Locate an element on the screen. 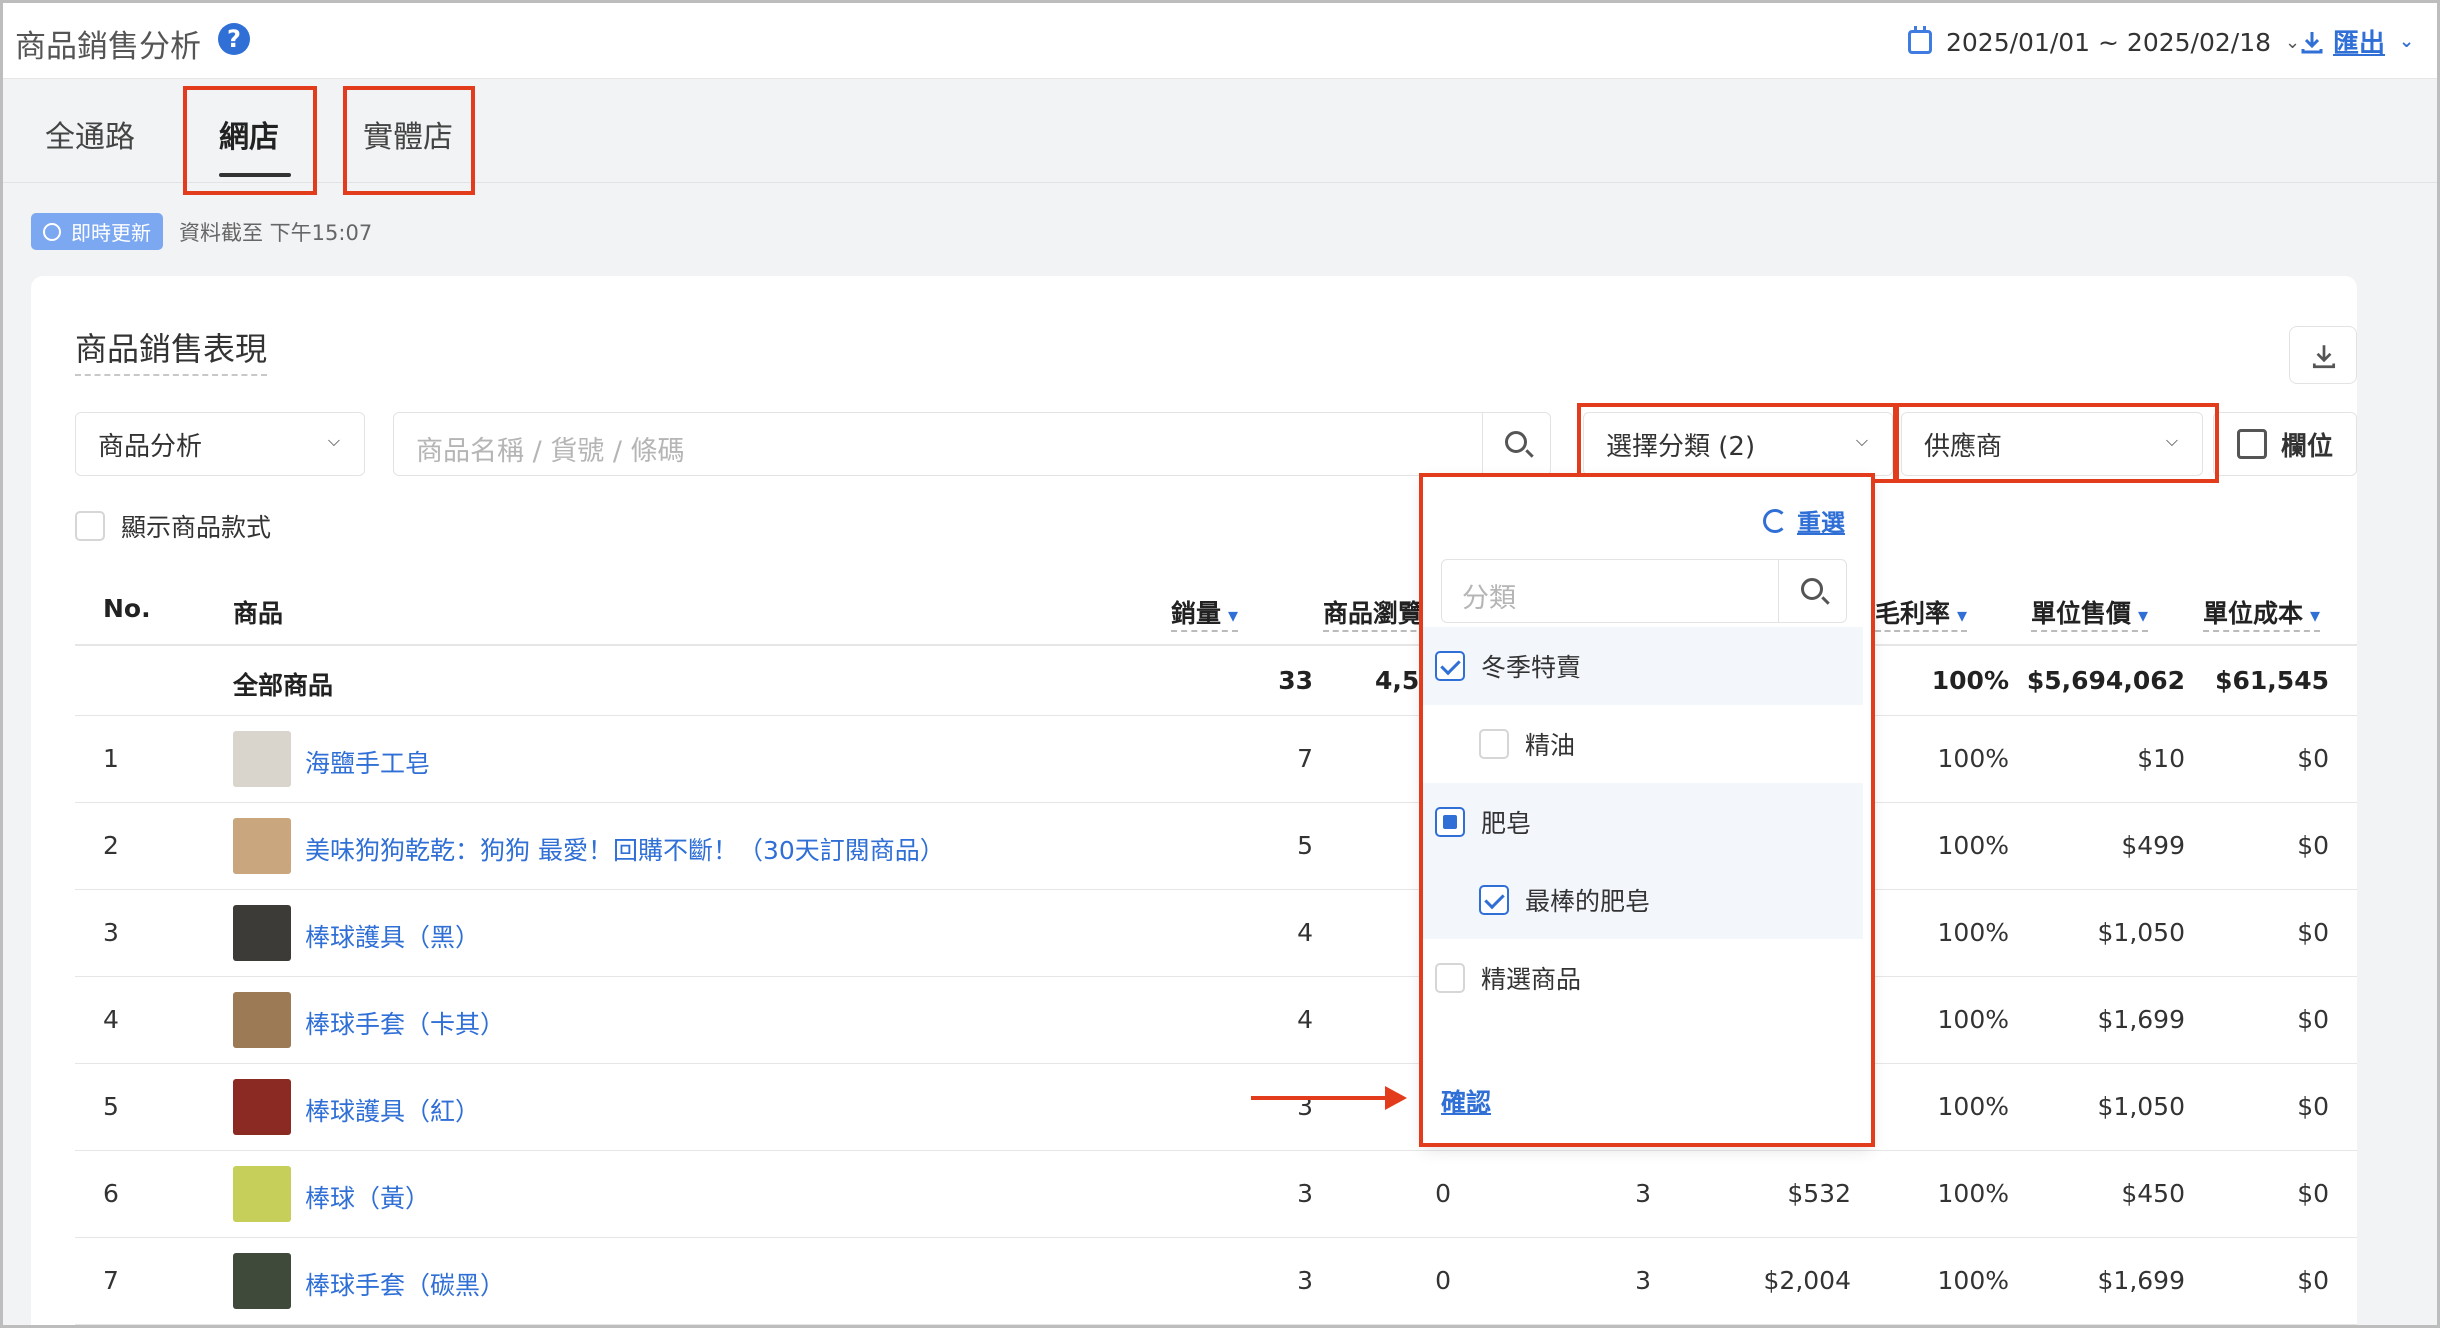 The image size is (2440, 1328). show-variants-toggle: 顯示商品款式 is located at coordinates (173, 526).